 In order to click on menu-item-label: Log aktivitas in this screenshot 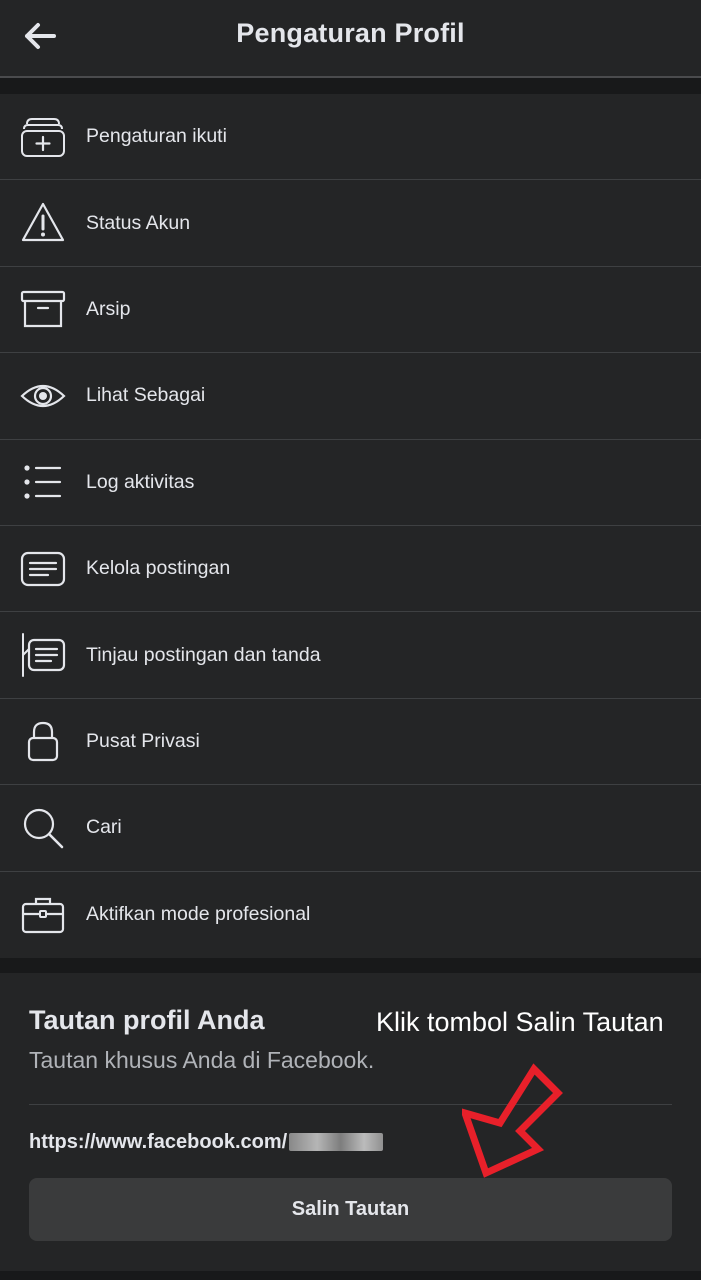, I will do `click(140, 481)`.